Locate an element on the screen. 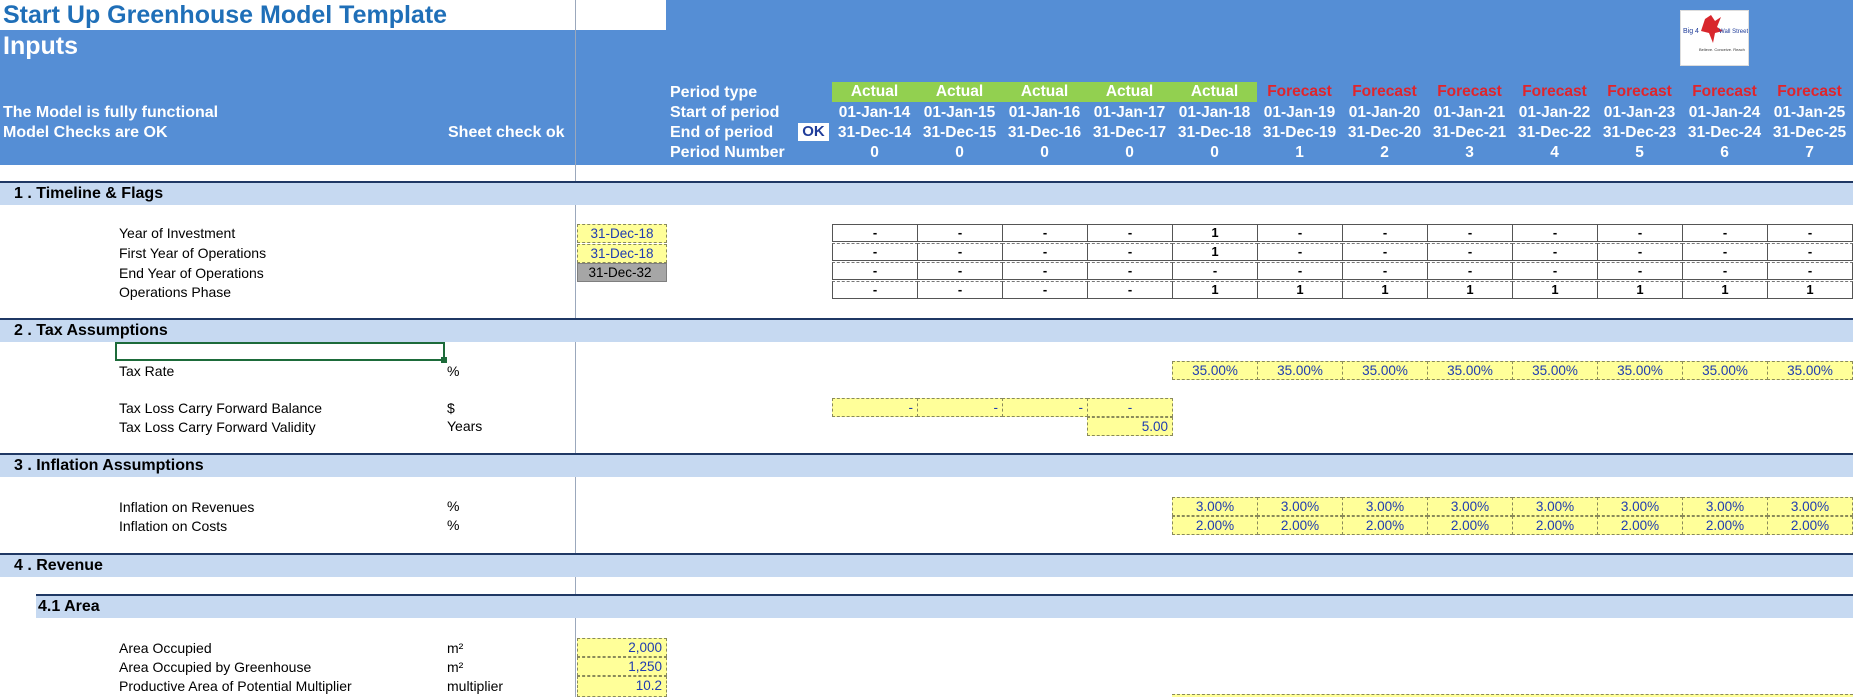  section-title-tax: 2 . Tax Assumptions is located at coordinates (91, 330).